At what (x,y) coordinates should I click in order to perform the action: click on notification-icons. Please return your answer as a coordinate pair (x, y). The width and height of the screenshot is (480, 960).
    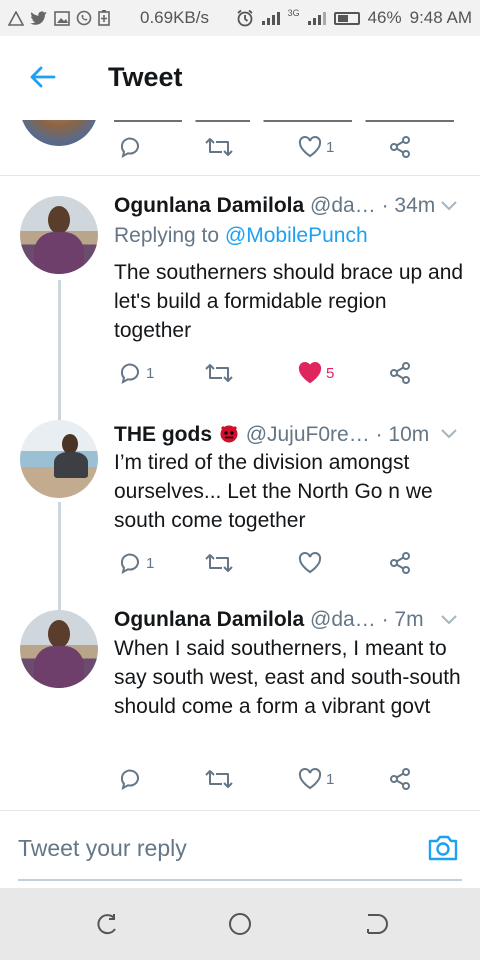
    Looking at the image, I should click on (59, 18).